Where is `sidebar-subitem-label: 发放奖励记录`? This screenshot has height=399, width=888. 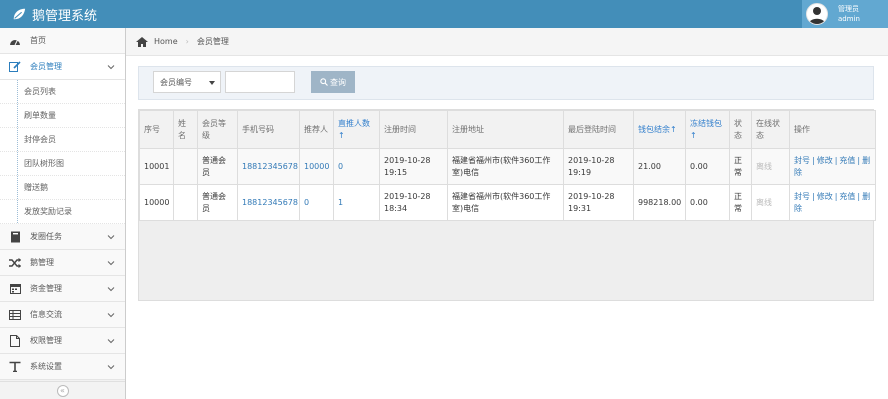 sidebar-subitem-label: 发放奖励记录 is located at coordinates (48, 211).